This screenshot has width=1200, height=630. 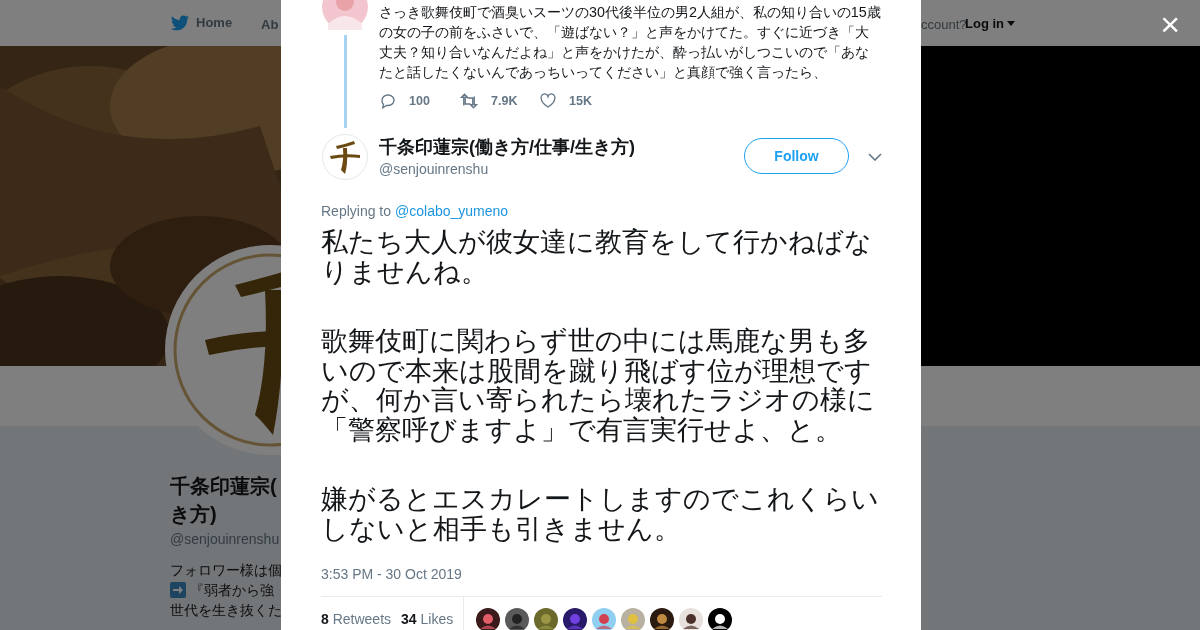 What do you see at coordinates (452, 211) in the screenshot?
I see `mention-link: @colabo_yumeno` at bounding box center [452, 211].